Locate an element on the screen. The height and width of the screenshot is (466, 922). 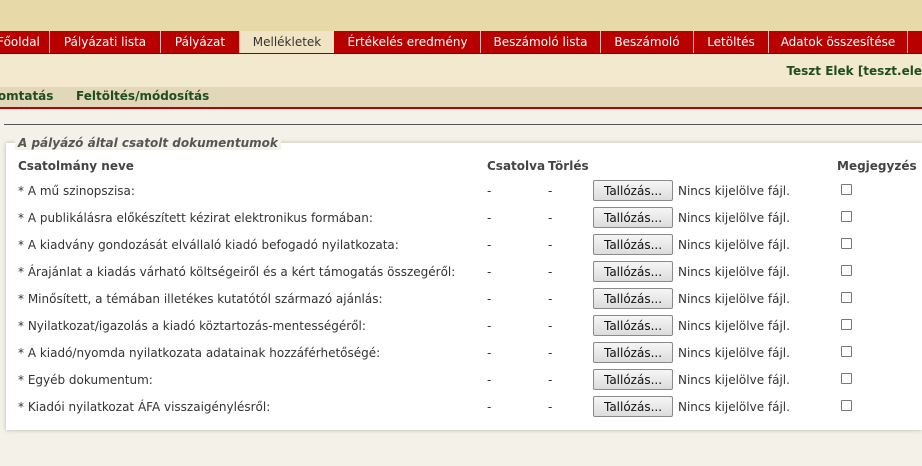
user-name: Teszt Elek [teszt.ele is located at coordinates (854, 71).